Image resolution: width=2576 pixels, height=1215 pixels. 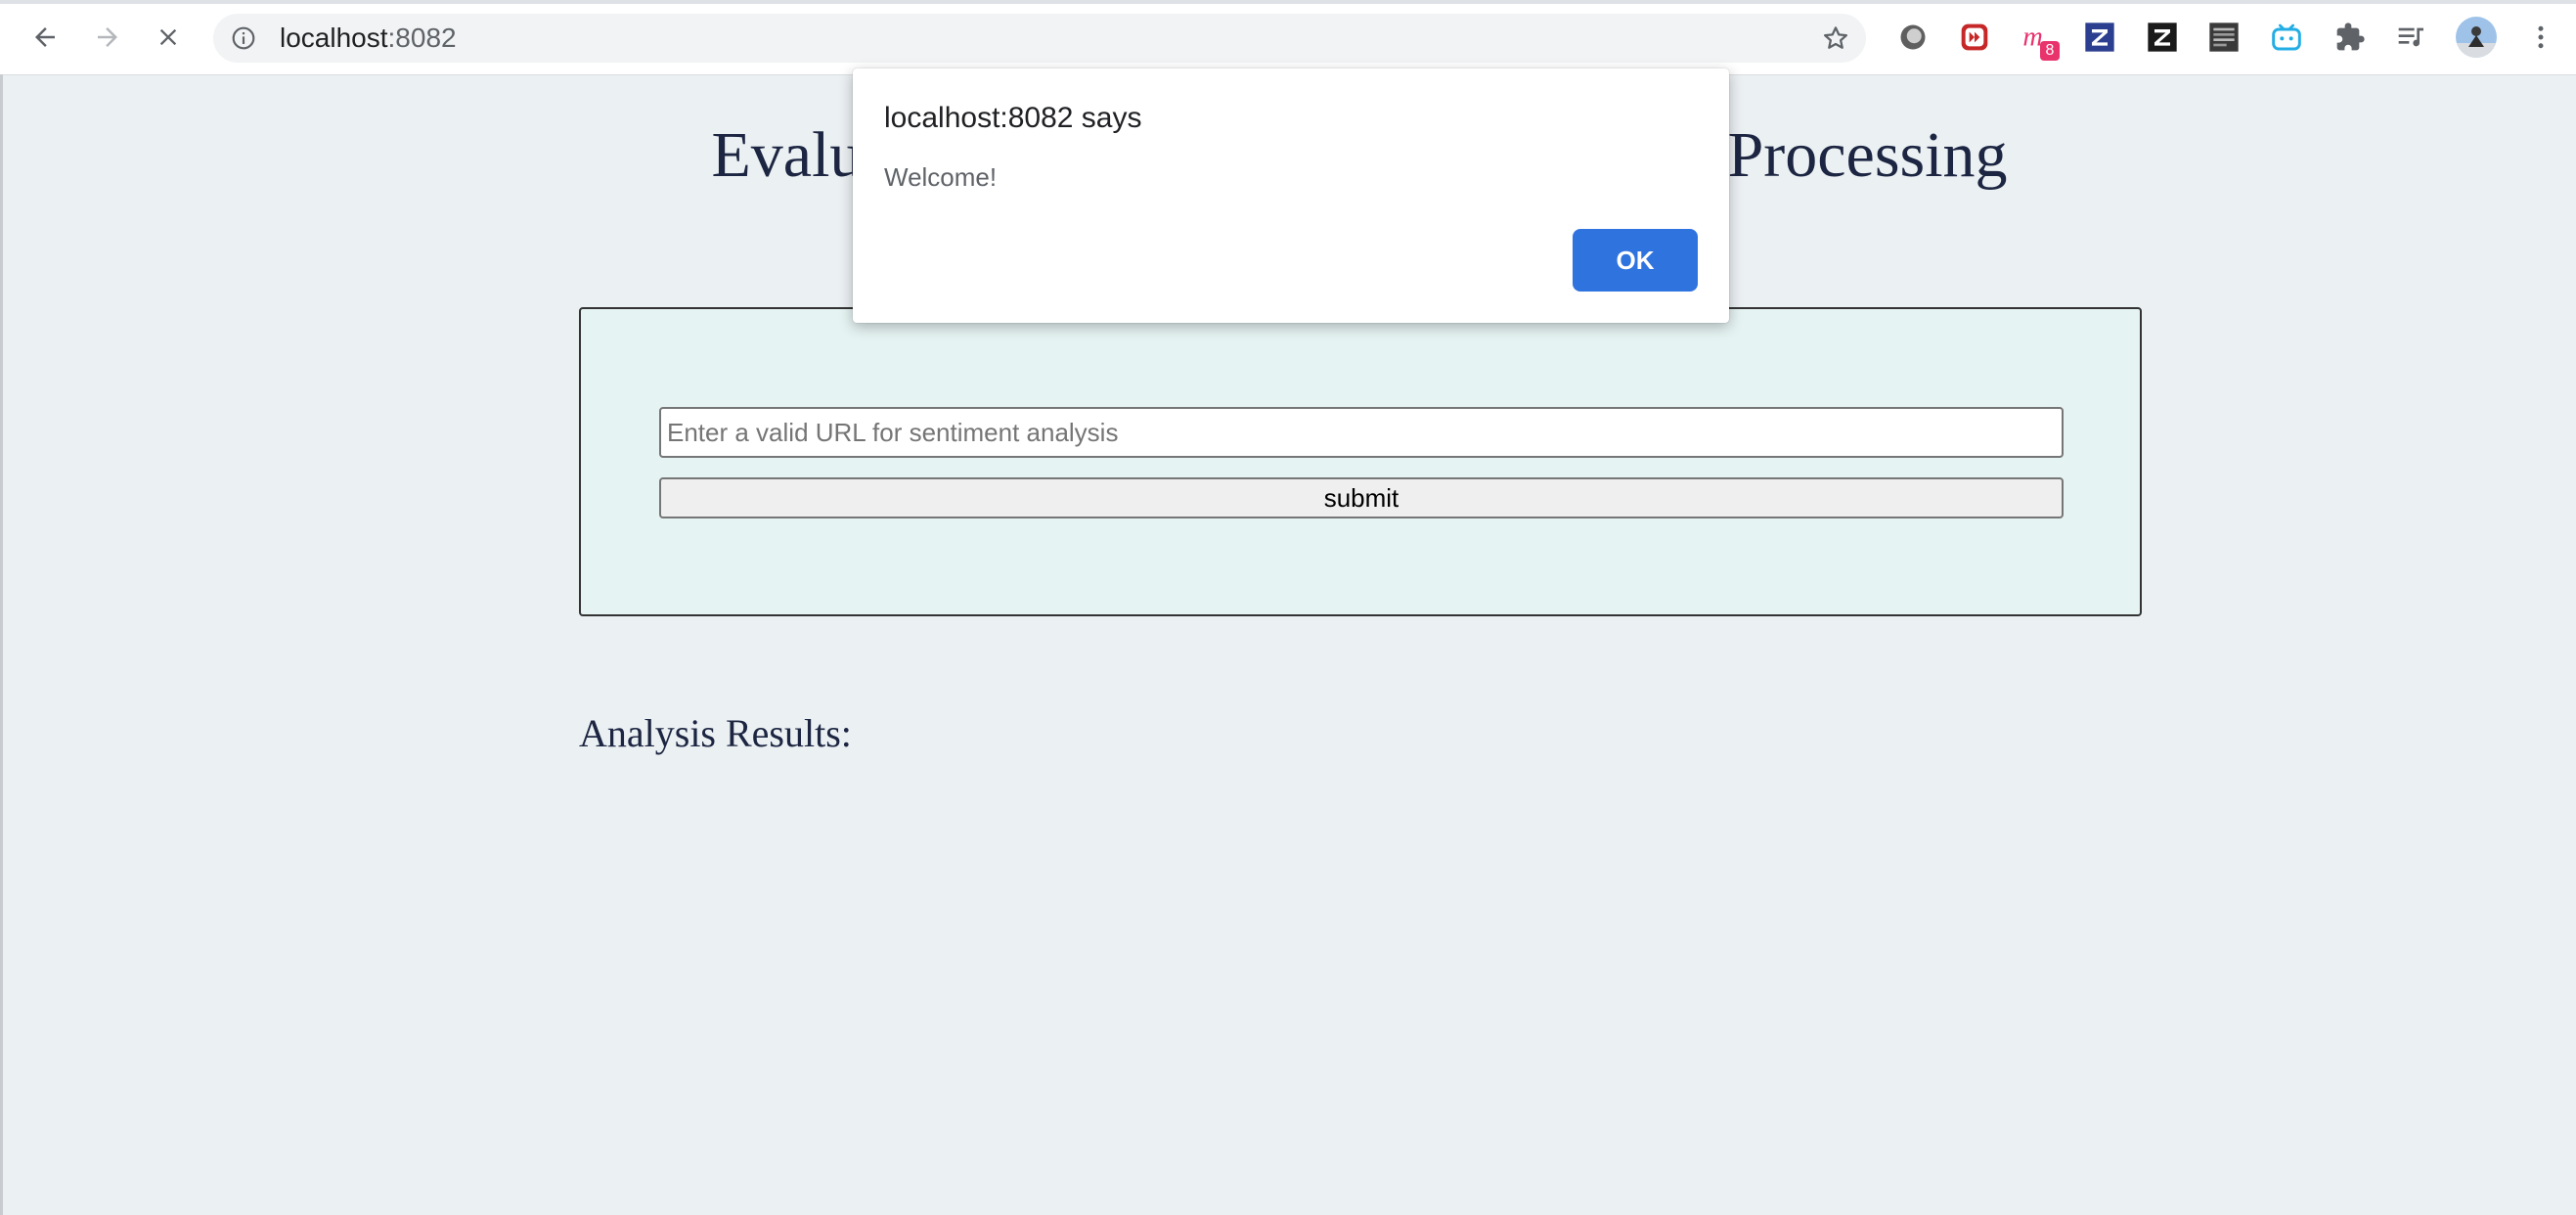 I want to click on dialog-title: localhost:8082 says, so click(x=1013, y=118).